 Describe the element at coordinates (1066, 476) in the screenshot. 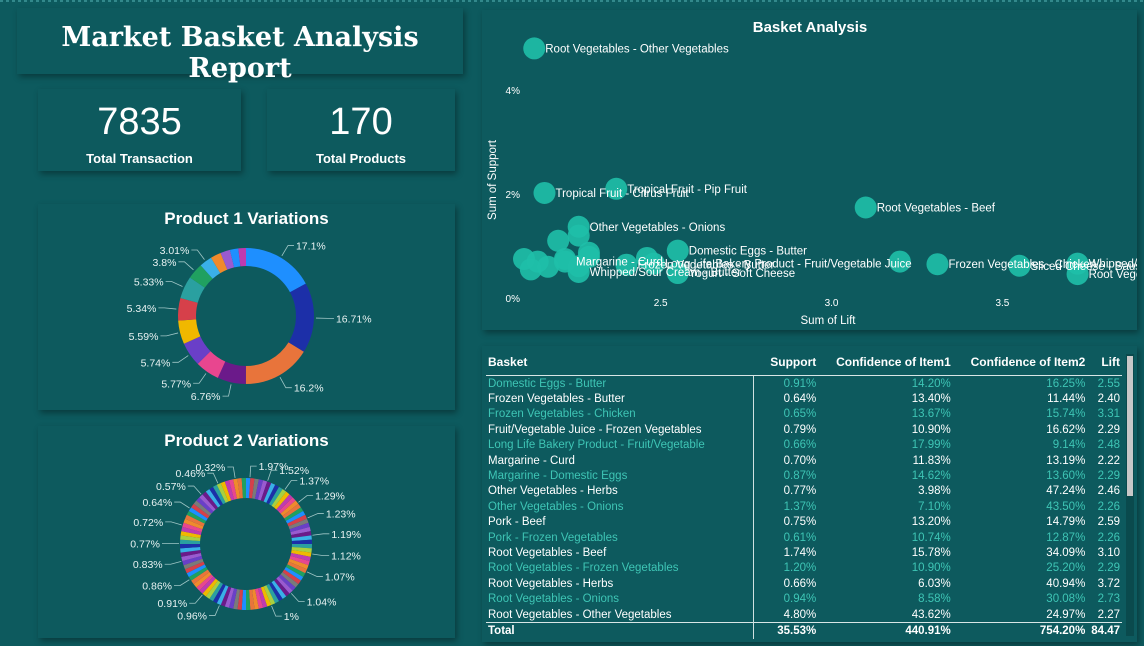

I see `cell-confidence-item2: 13.60%` at that location.